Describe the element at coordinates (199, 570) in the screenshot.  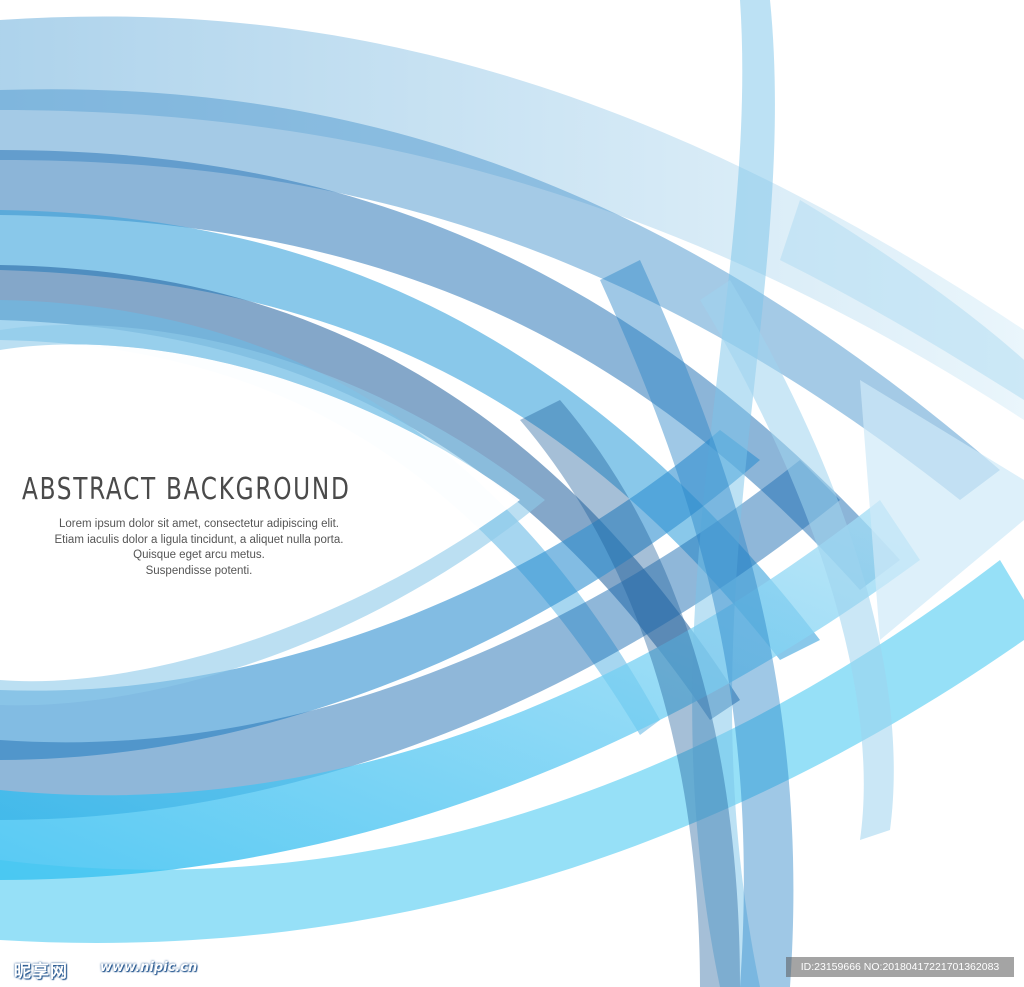
I see `body-line: Suspendisse potenti.` at that location.